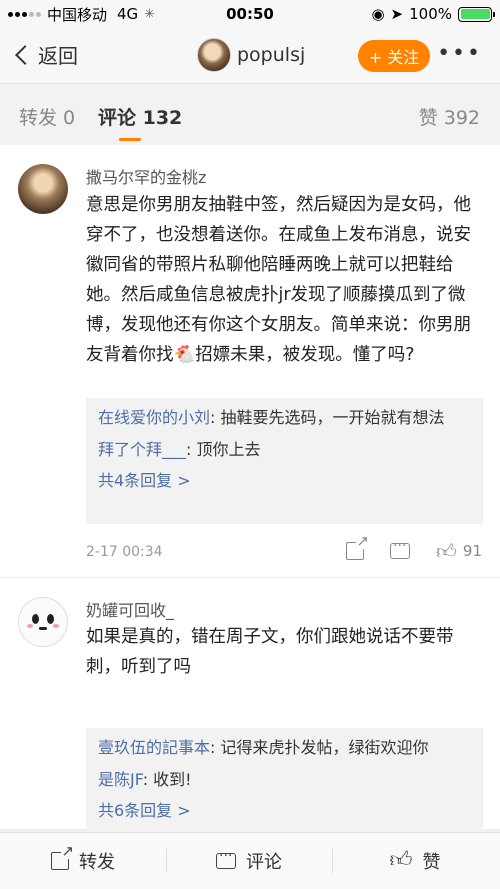  I want to click on reply-item: 在线爱你的小刘: 抽鞋要先选码，一开始就有想法, so click(284, 418).